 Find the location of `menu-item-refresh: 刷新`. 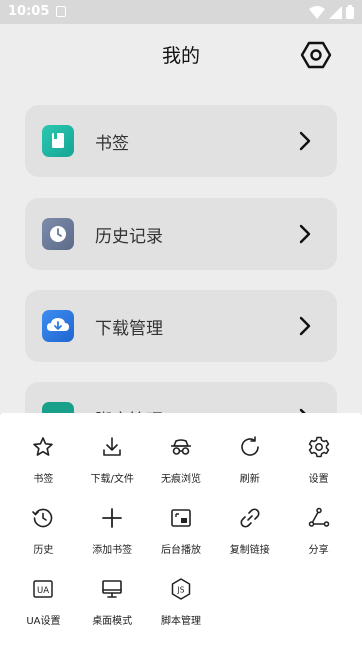

menu-item-refresh: 刷新 is located at coordinates (249, 458).